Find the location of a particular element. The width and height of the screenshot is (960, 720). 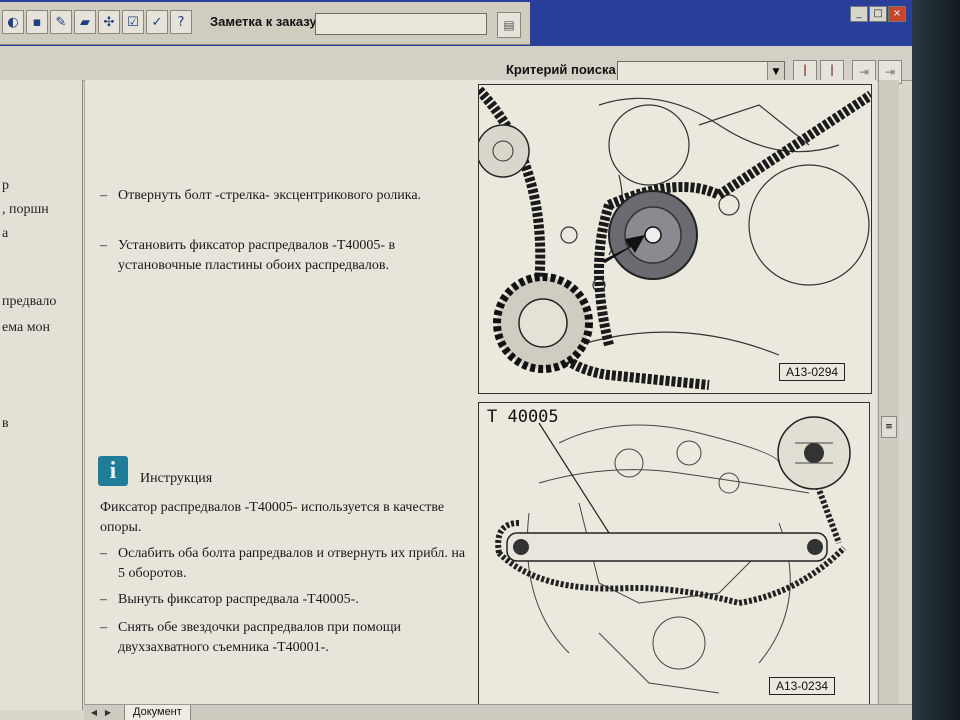

save-icon: ▪ is located at coordinates (37, 22).